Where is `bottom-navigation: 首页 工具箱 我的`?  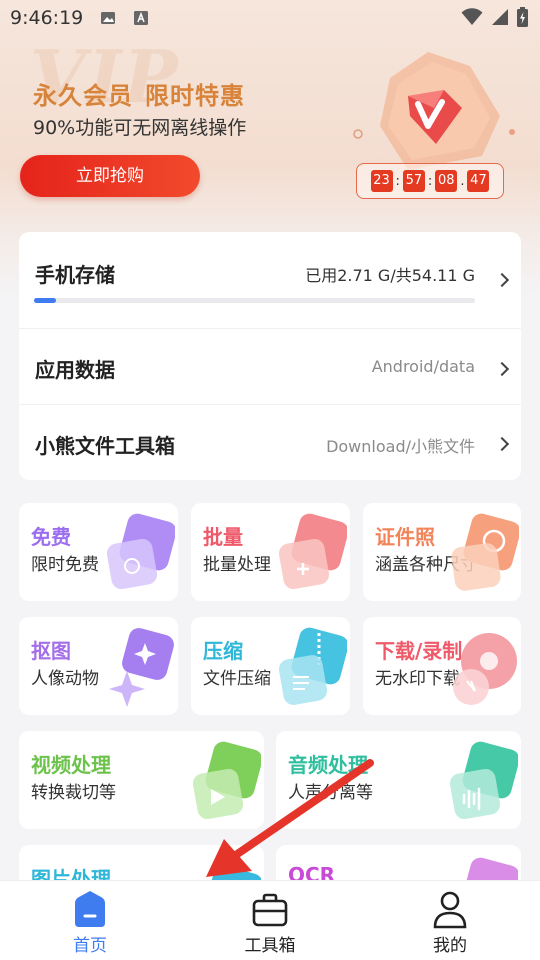 bottom-navigation: 首页 工具箱 我的 is located at coordinates (270, 920).